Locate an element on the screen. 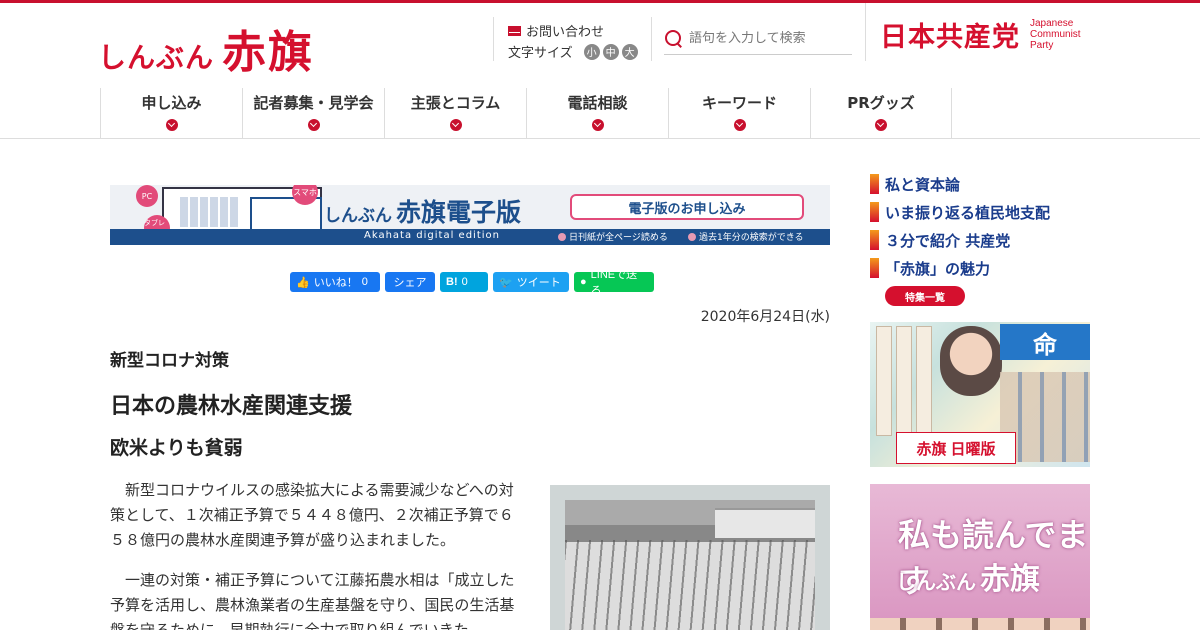  rice-field-image is located at coordinates (690, 565).